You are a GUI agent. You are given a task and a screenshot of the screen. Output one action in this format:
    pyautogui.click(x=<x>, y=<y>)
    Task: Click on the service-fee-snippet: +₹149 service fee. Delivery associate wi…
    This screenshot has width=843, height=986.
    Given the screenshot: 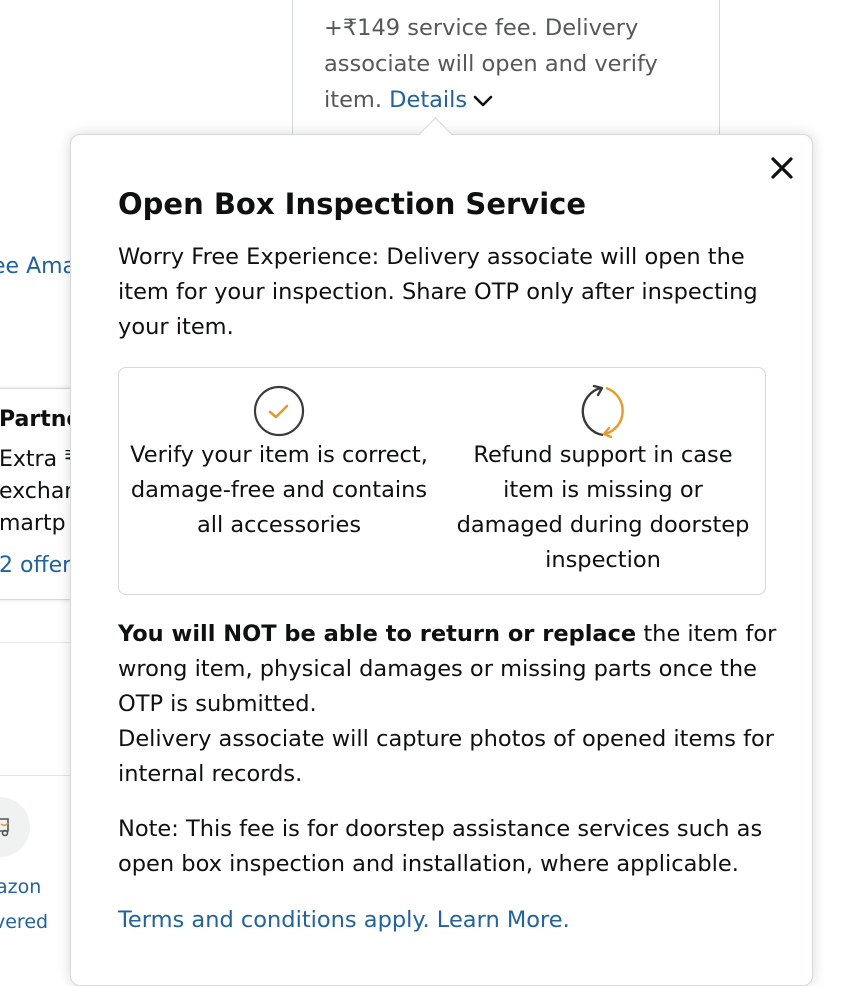 What is the action you would take?
    pyautogui.click(x=506, y=67)
    